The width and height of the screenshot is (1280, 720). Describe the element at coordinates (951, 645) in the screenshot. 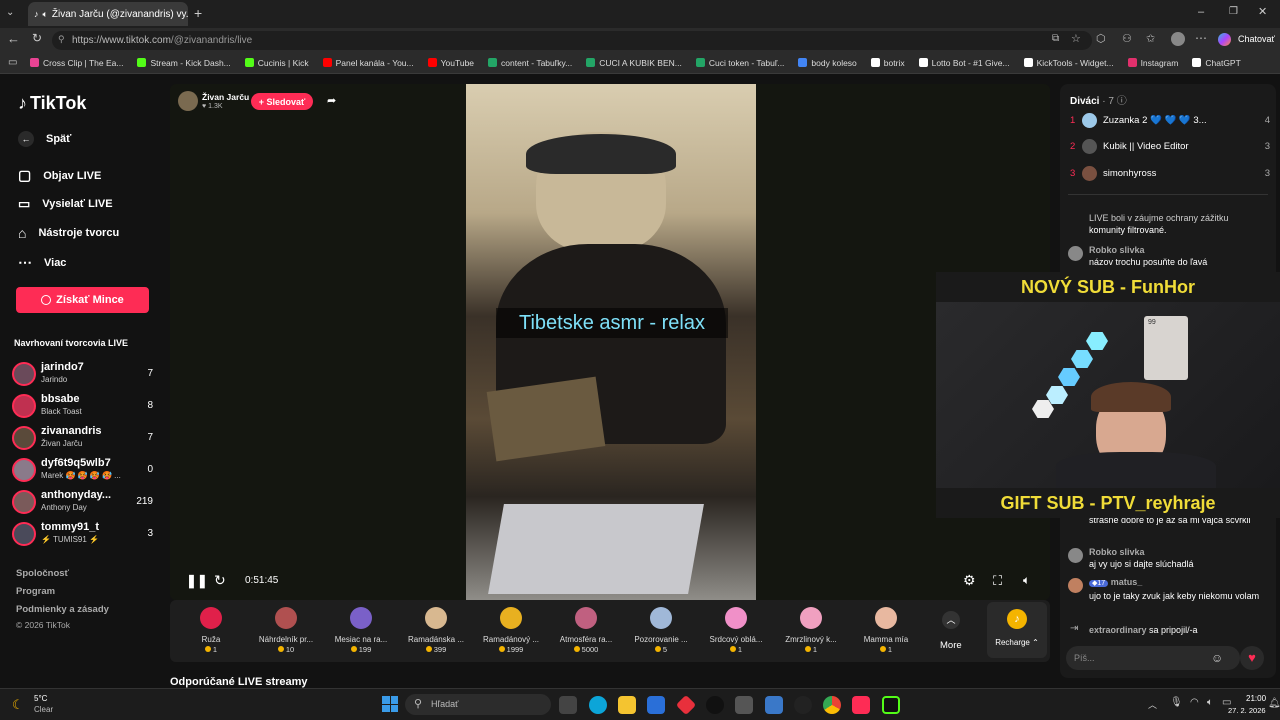

I see `gift-more-button: More` at that location.